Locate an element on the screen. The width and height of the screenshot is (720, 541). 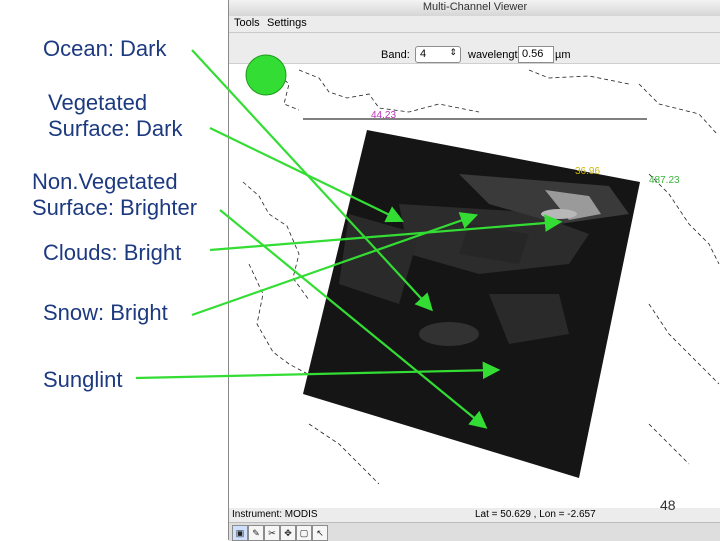
arrow-vegetated is located at coordinates (306, 175).